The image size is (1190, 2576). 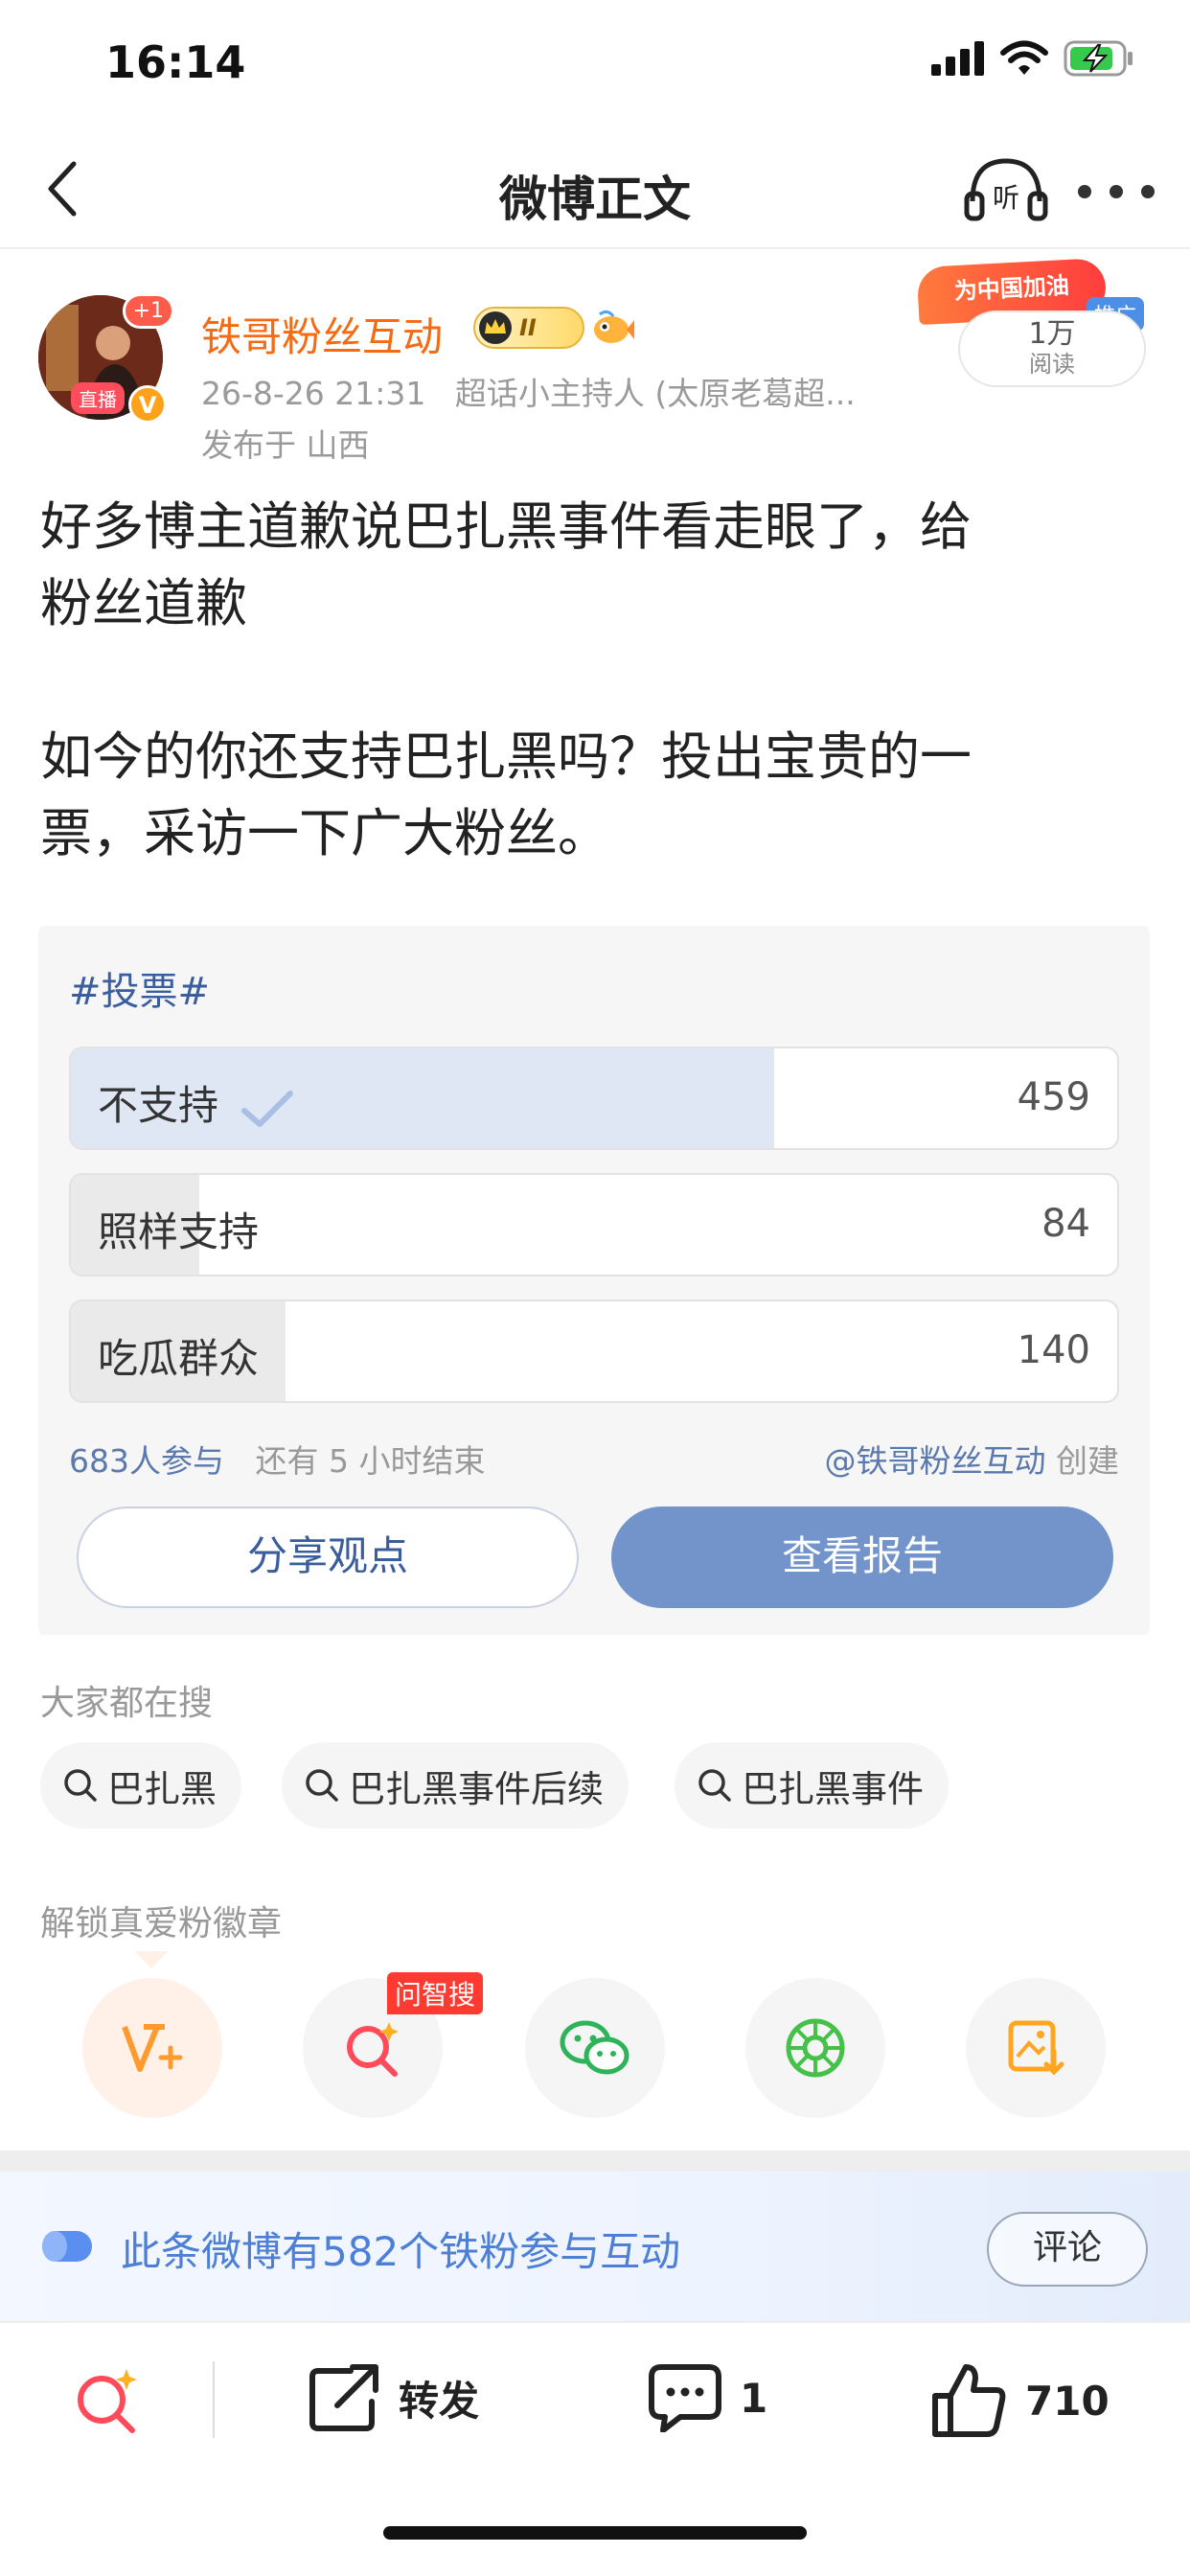 What do you see at coordinates (969, 2400) in the screenshot?
I see `thumbs-up-icon` at bounding box center [969, 2400].